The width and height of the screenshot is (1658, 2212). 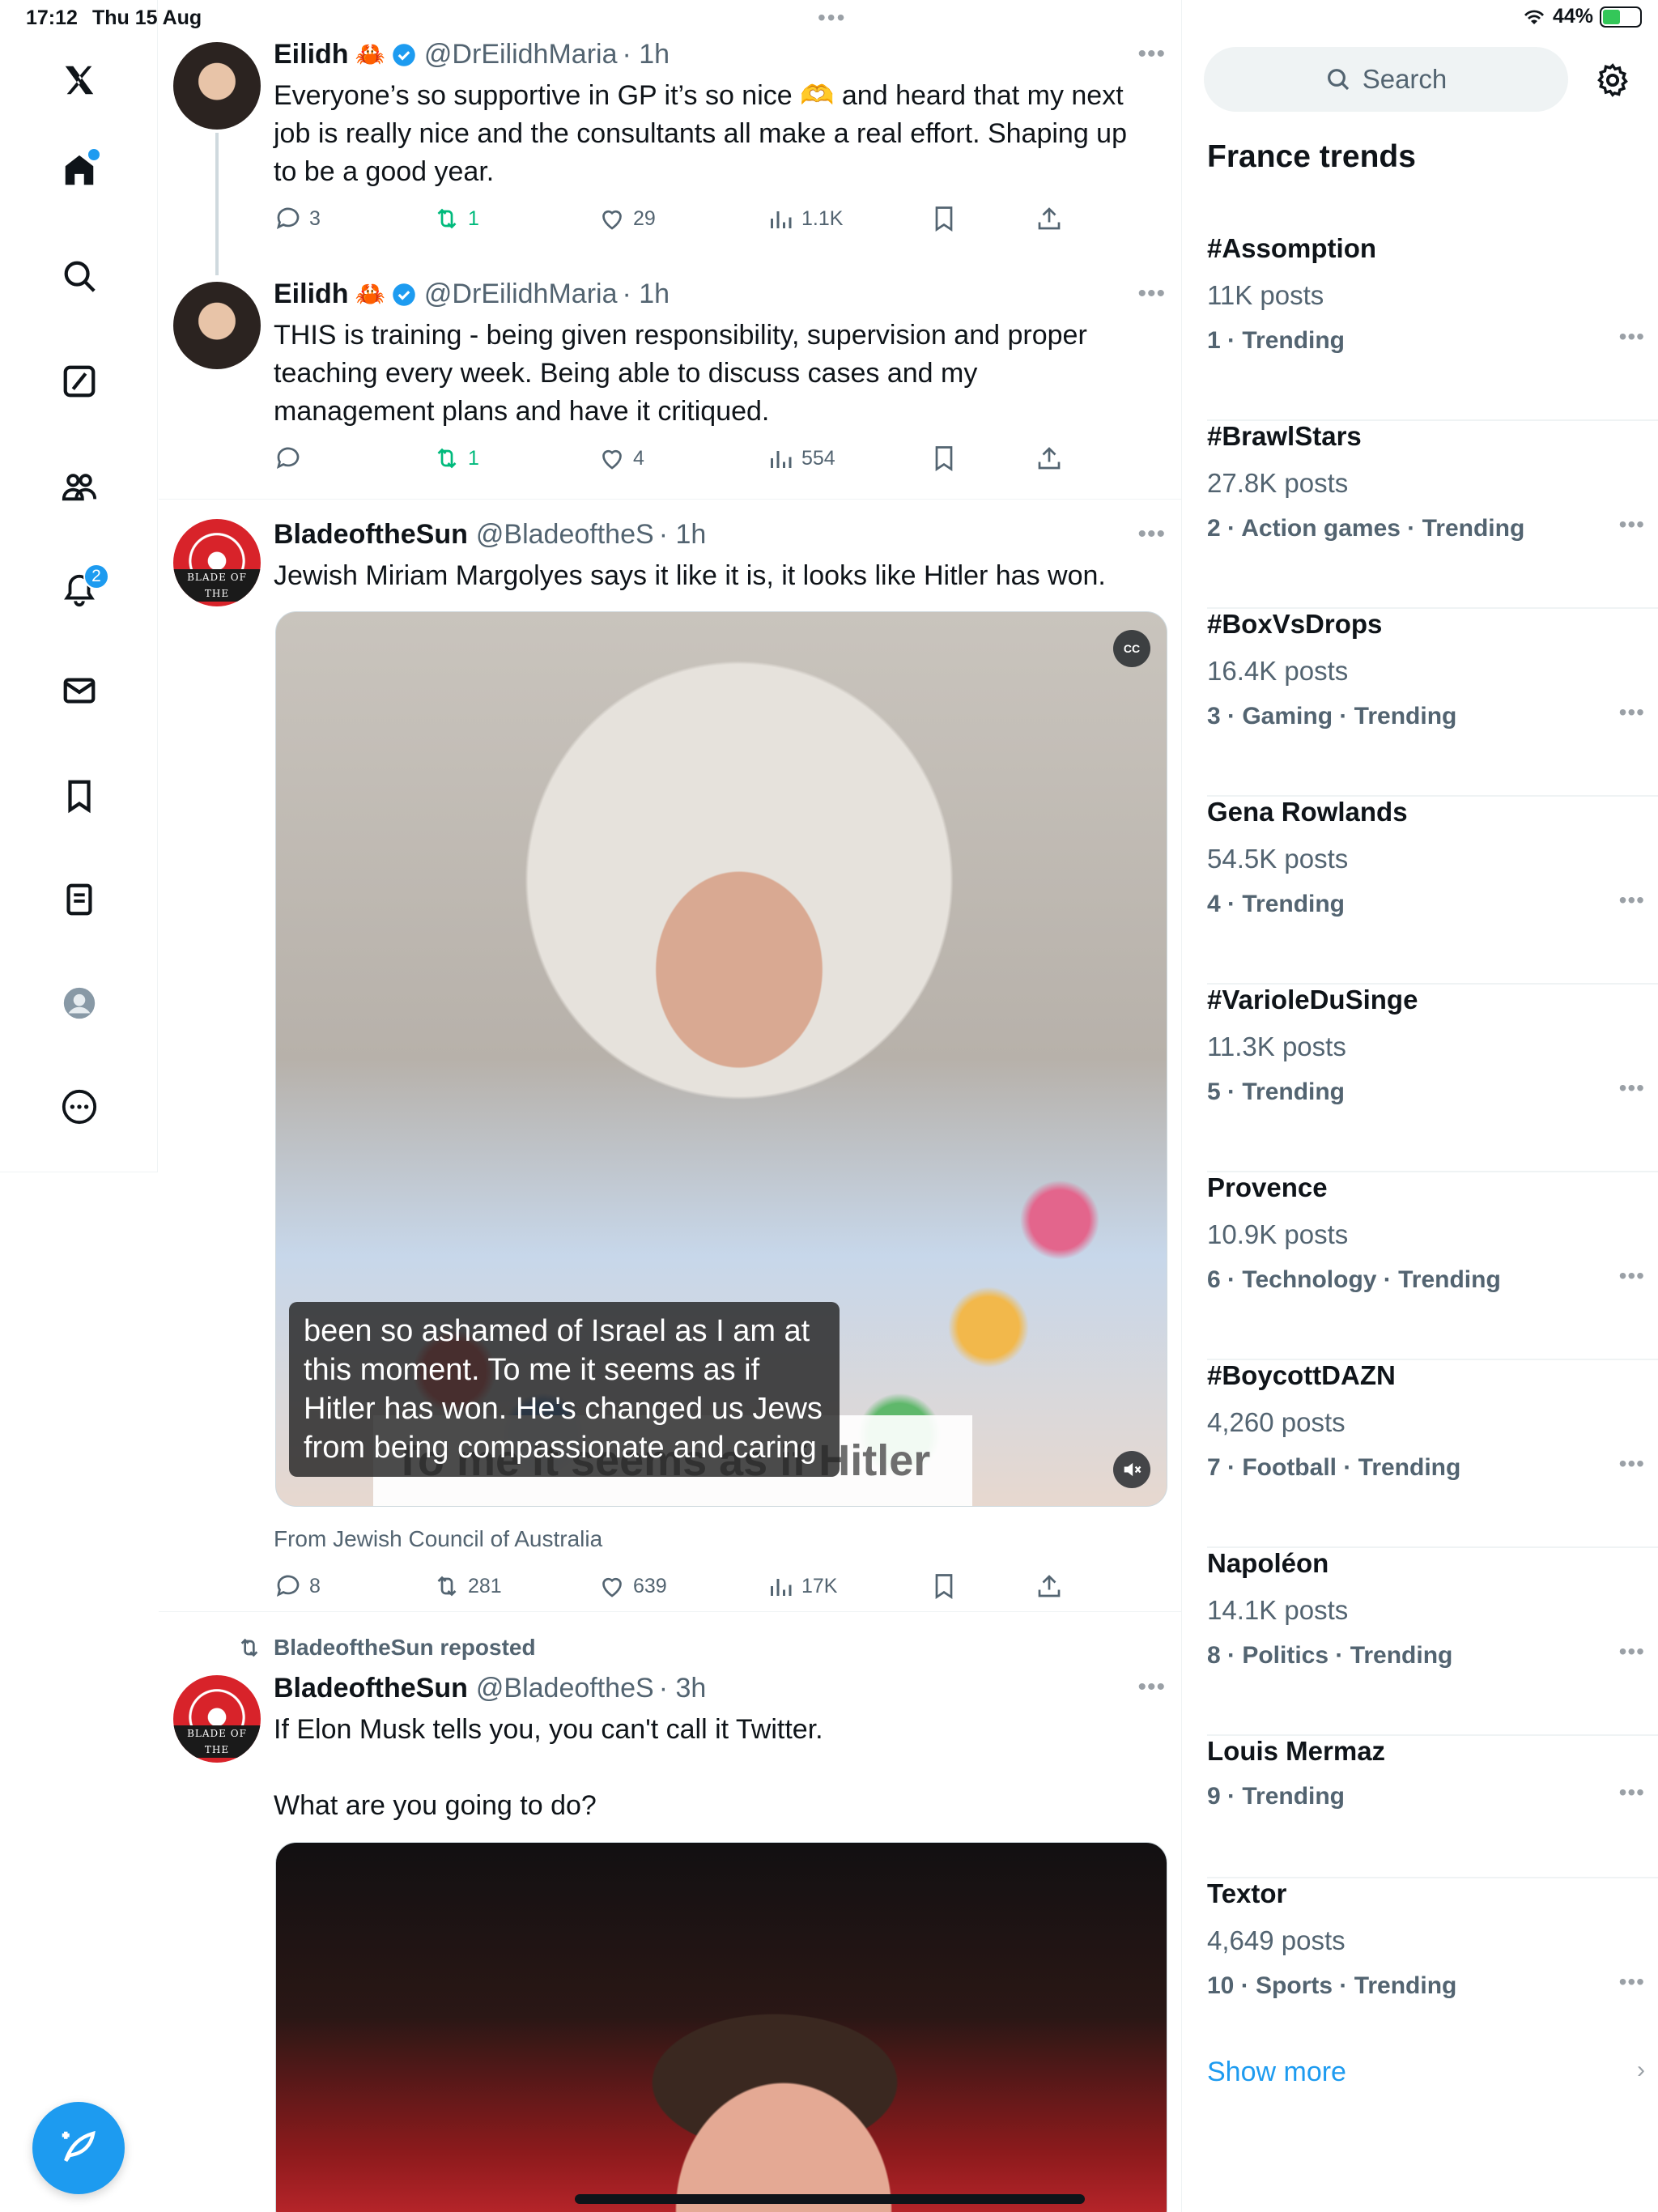 I want to click on compose-post-button, so click(x=78, y=2148).